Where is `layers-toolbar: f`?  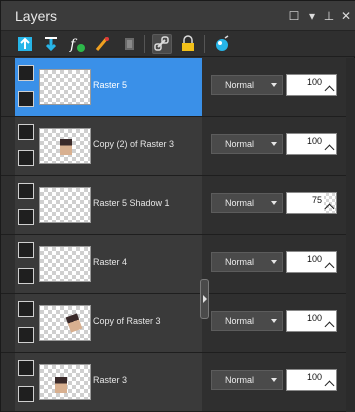
layers-toolbar: f is located at coordinates (178, 44).